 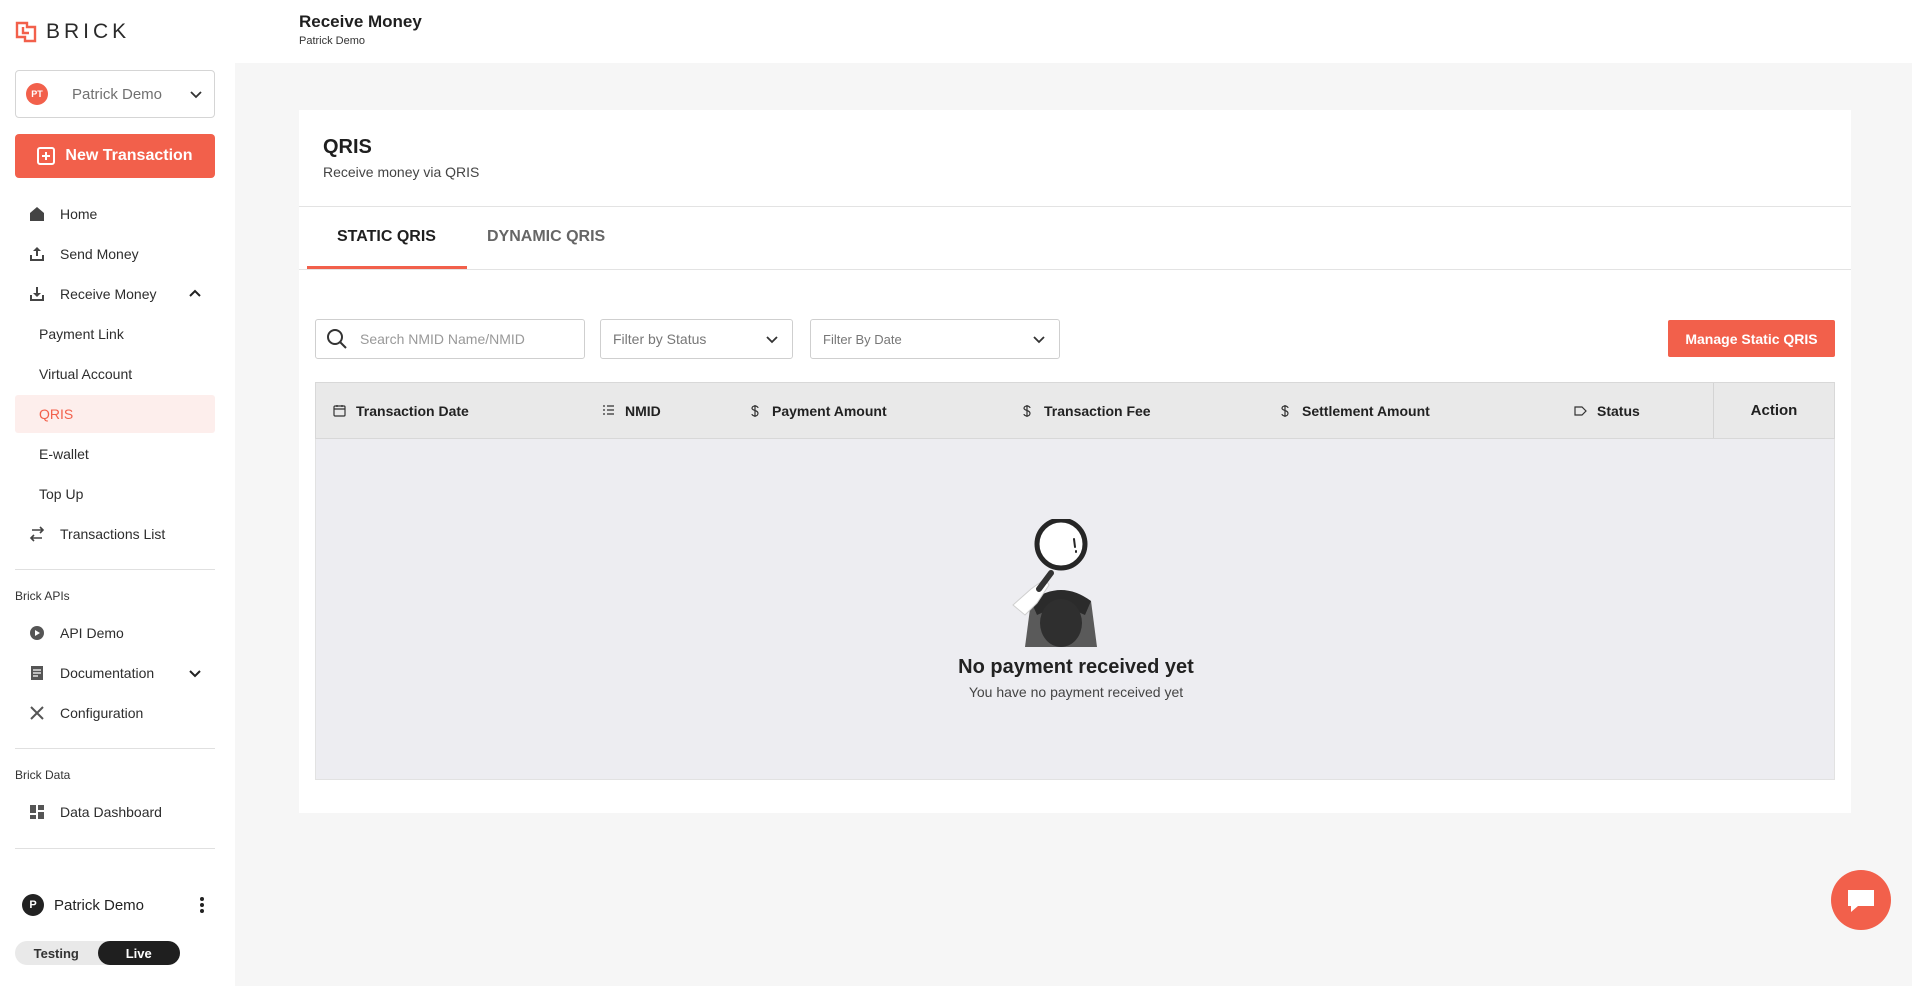 What do you see at coordinates (37, 633) in the screenshot?
I see `play-icon` at bounding box center [37, 633].